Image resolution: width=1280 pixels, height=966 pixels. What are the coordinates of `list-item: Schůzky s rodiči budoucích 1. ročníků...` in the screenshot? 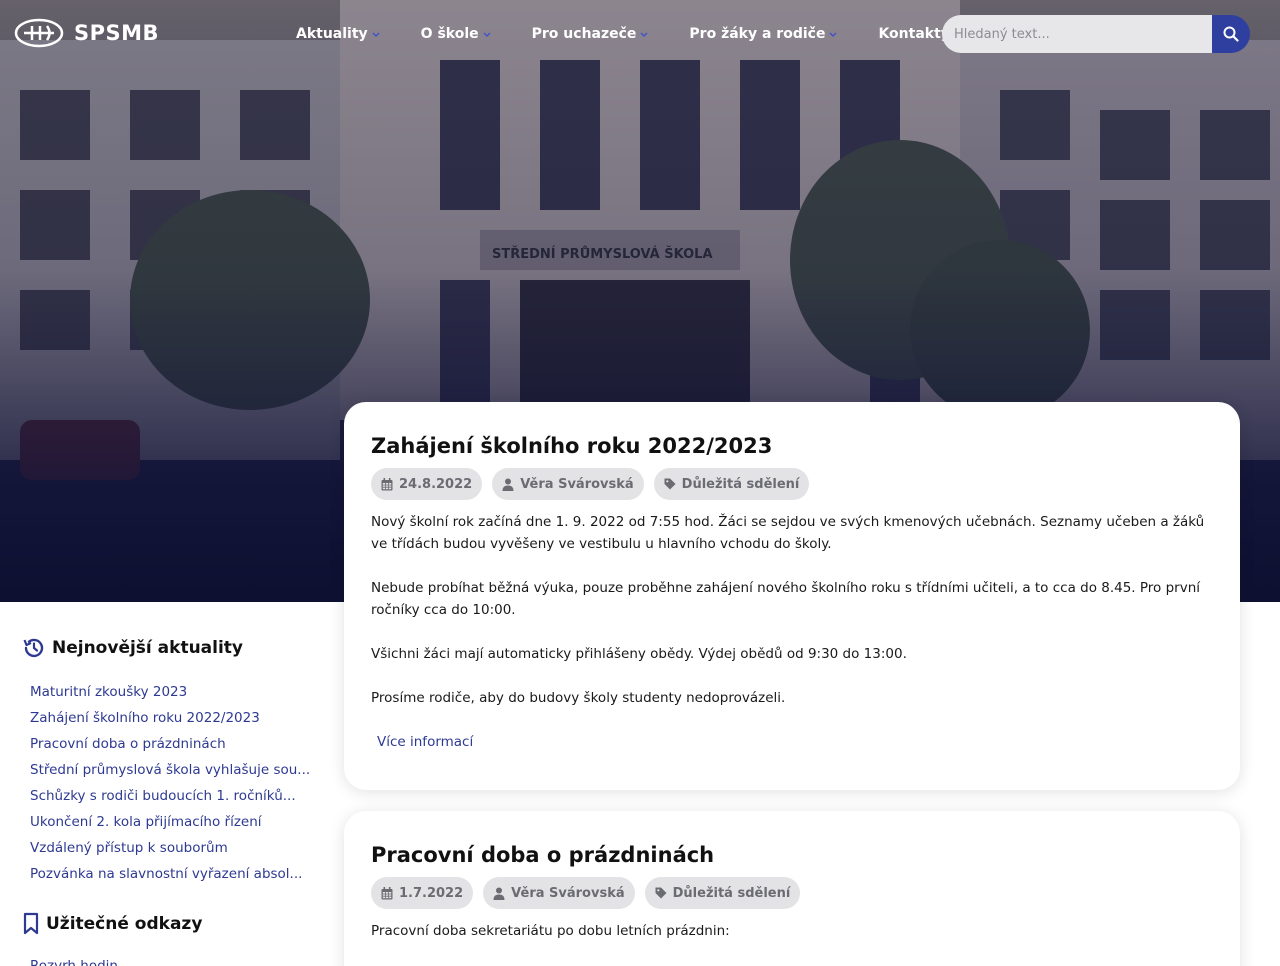 It's located at (175, 799).